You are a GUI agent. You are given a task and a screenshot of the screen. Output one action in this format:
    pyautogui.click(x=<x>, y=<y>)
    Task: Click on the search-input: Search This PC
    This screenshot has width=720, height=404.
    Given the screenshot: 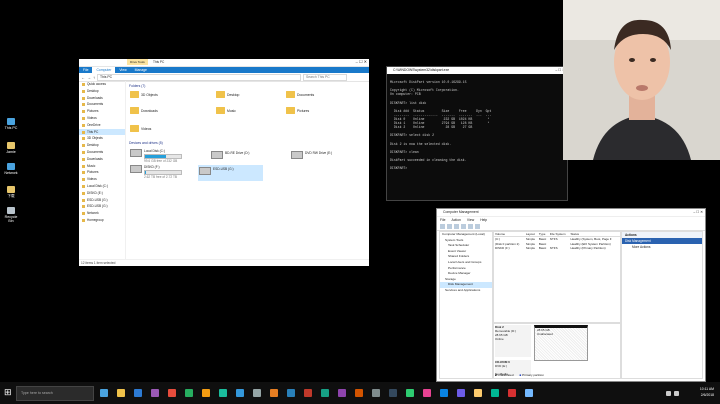 What is the action you would take?
    pyautogui.click(x=325, y=77)
    